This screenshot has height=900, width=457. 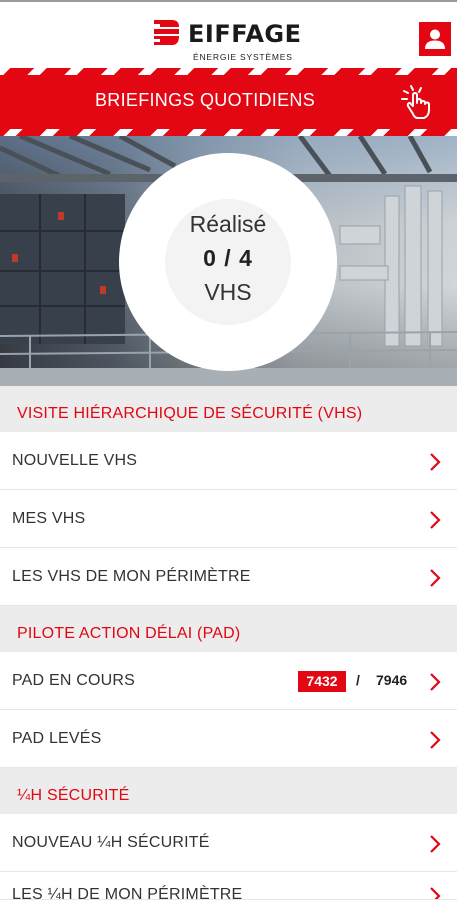 I want to click on profile-button, so click(x=435, y=39).